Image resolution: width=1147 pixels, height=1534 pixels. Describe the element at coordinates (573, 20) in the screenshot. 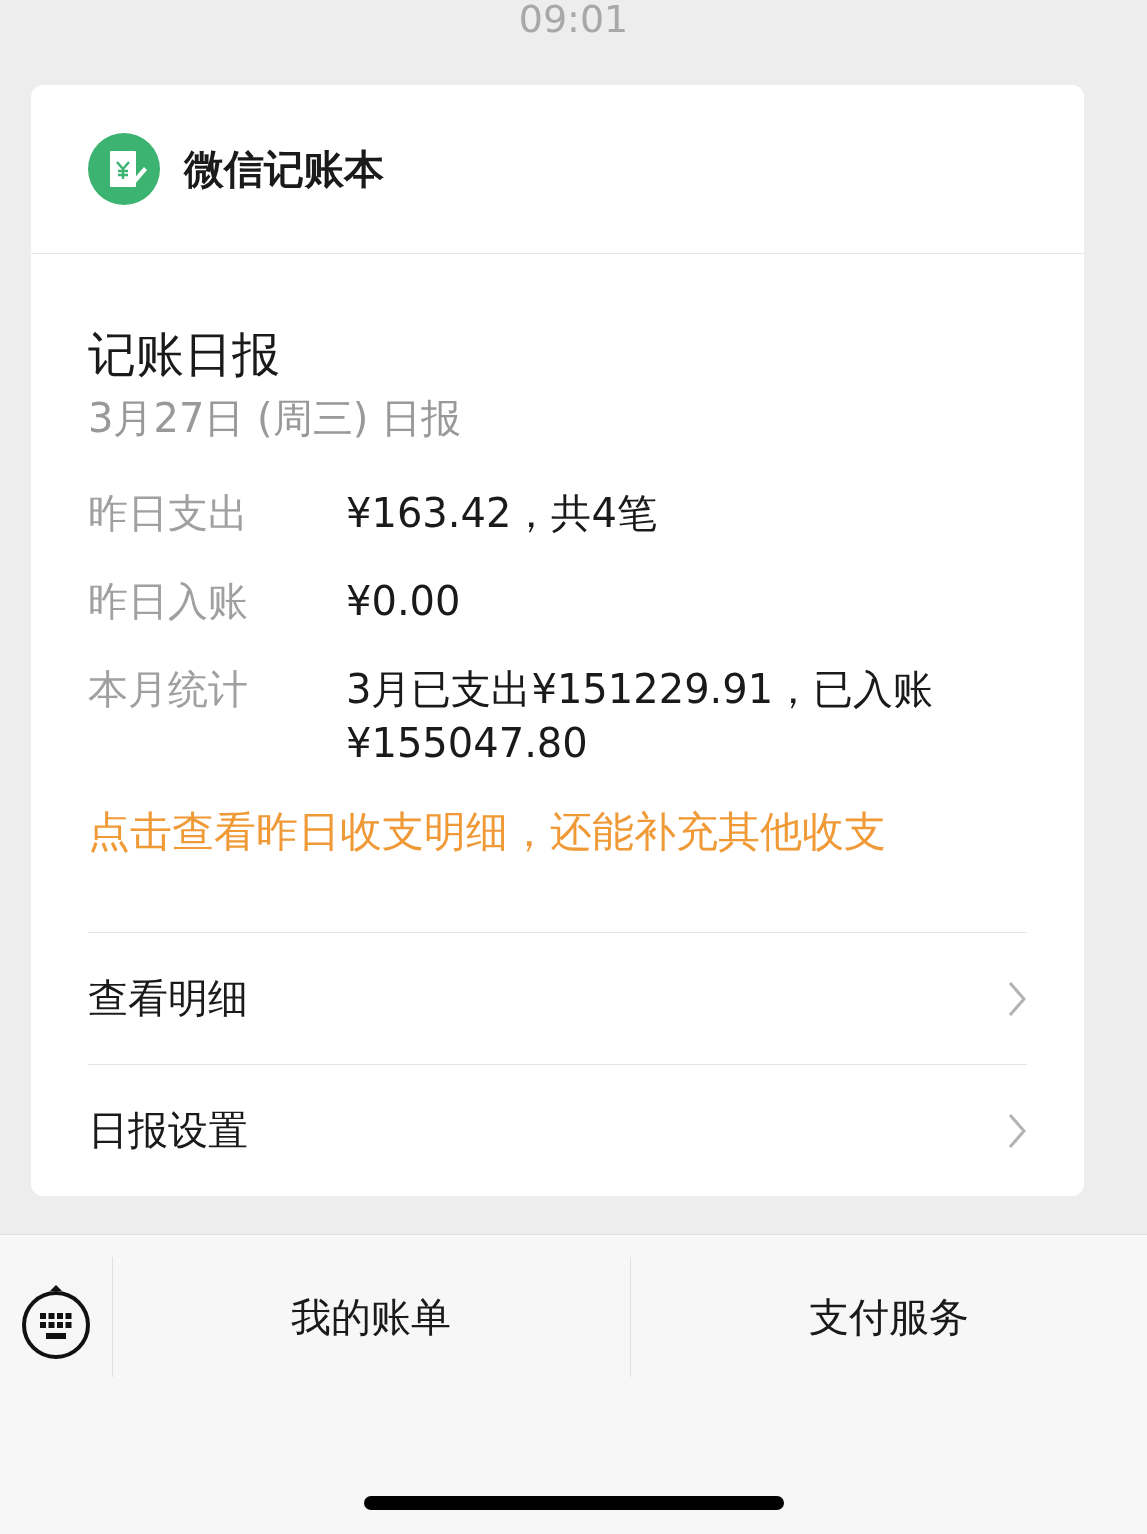

I see `status-time: 09:01` at that location.